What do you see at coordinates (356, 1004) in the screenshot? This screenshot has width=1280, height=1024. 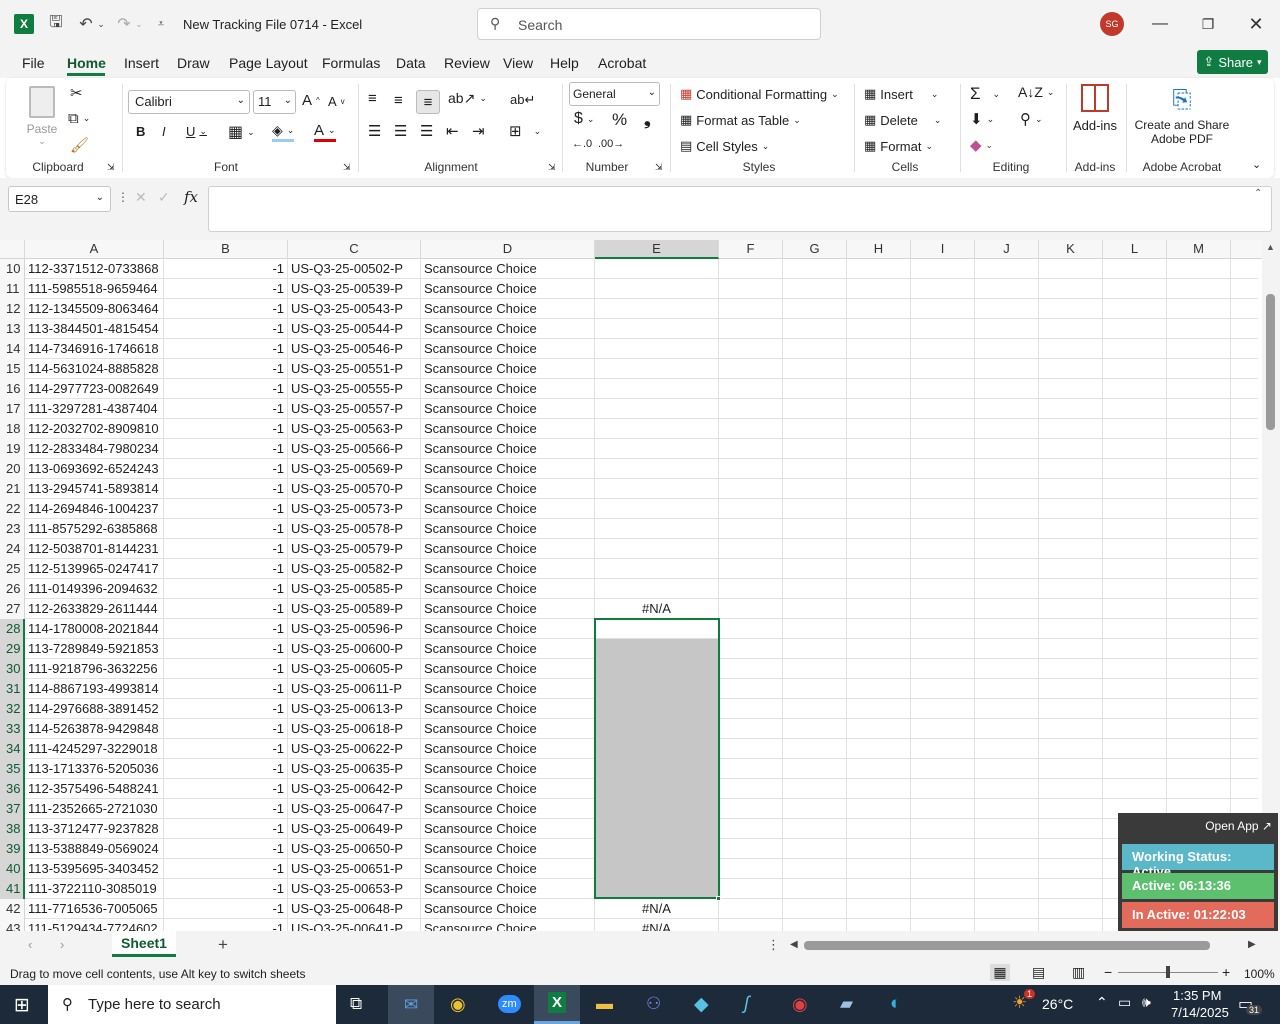 I see `task-view-icon: ⧉` at bounding box center [356, 1004].